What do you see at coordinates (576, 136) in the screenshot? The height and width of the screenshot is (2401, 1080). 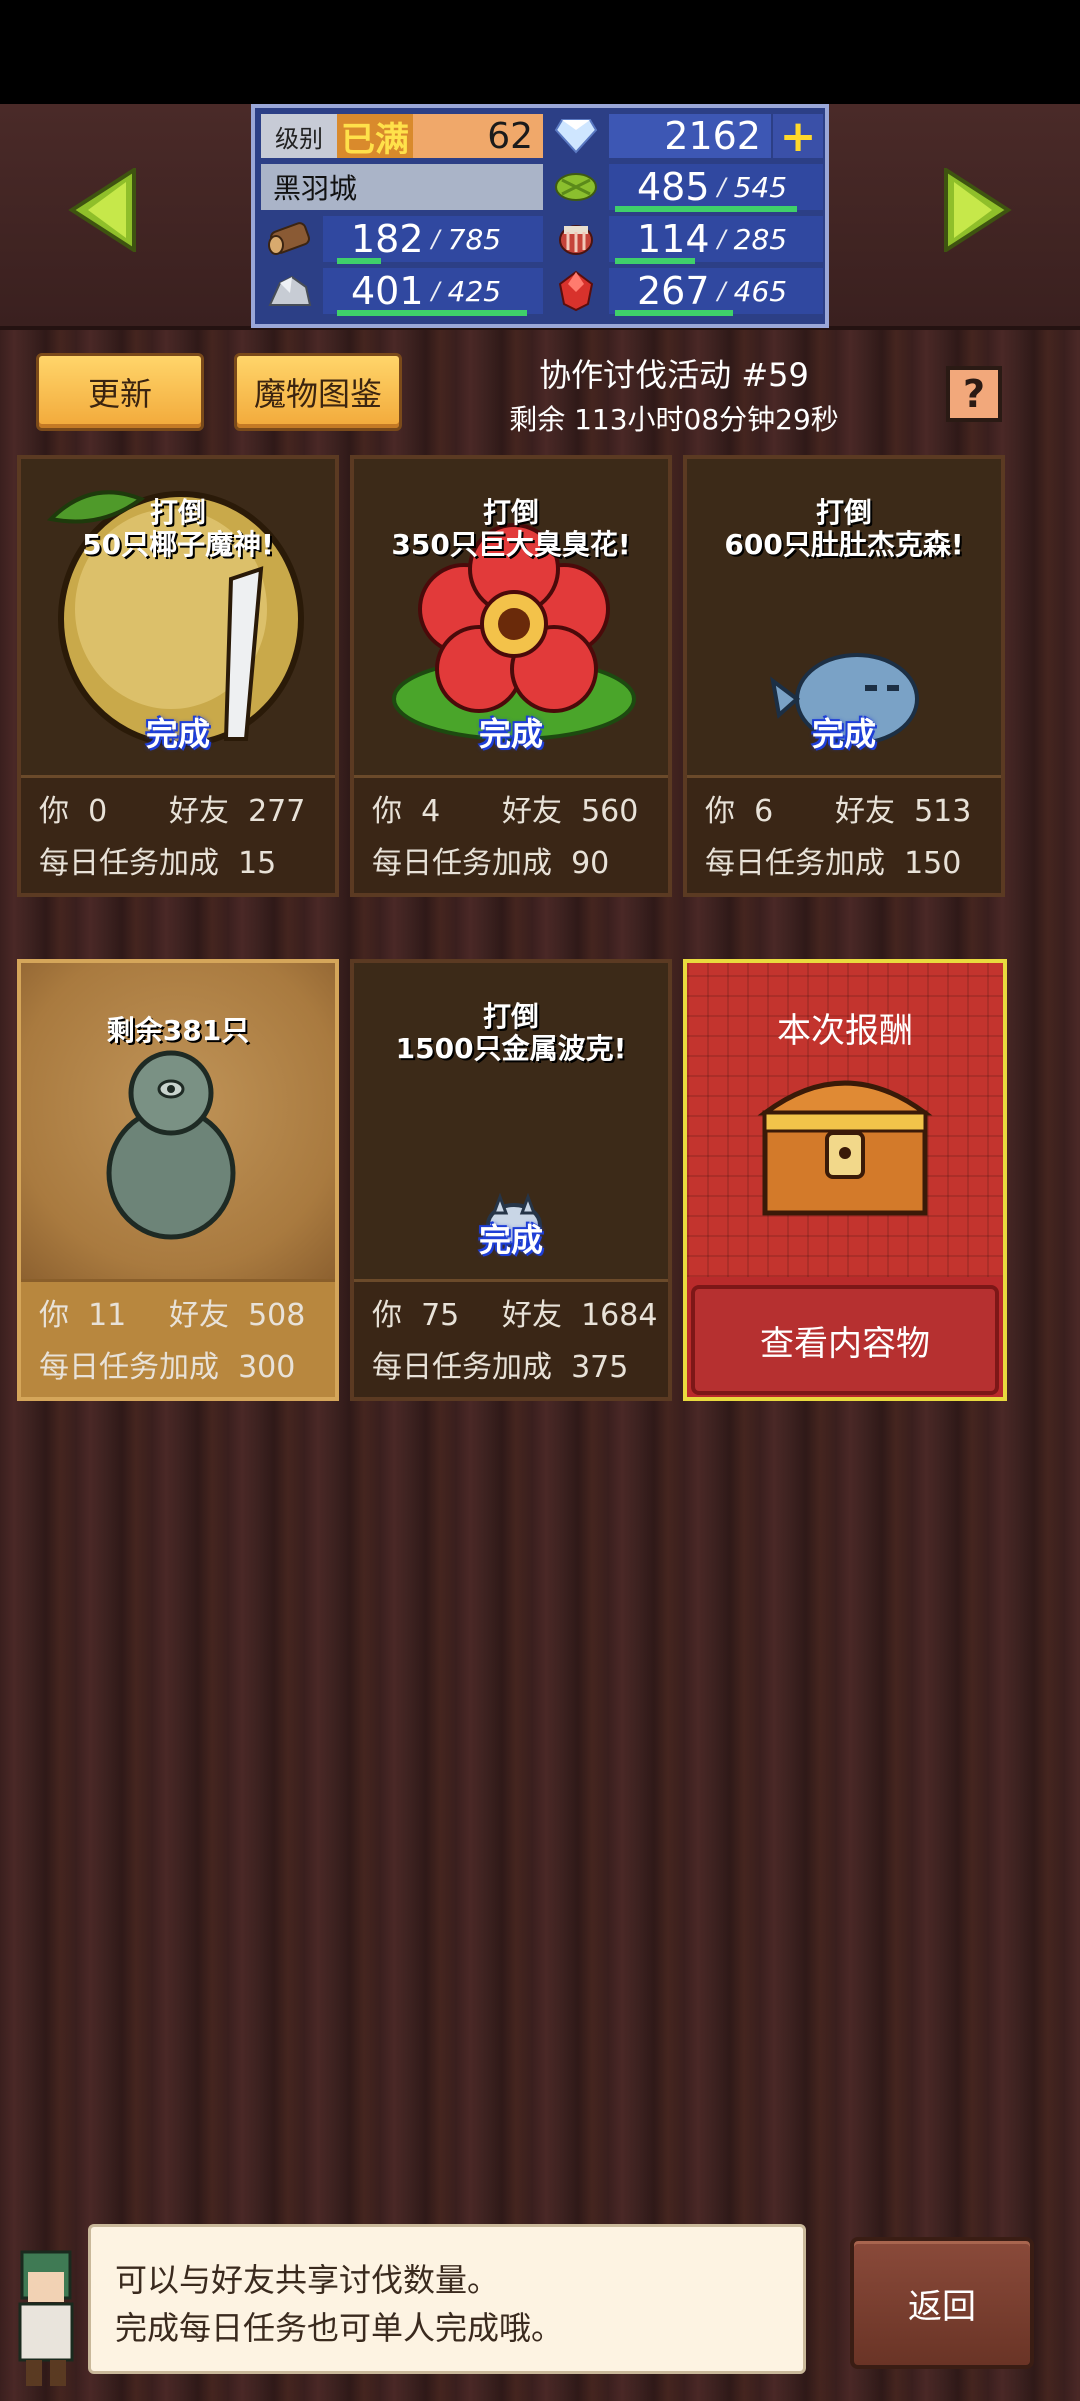 I see `diamond-icon` at bounding box center [576, 136].